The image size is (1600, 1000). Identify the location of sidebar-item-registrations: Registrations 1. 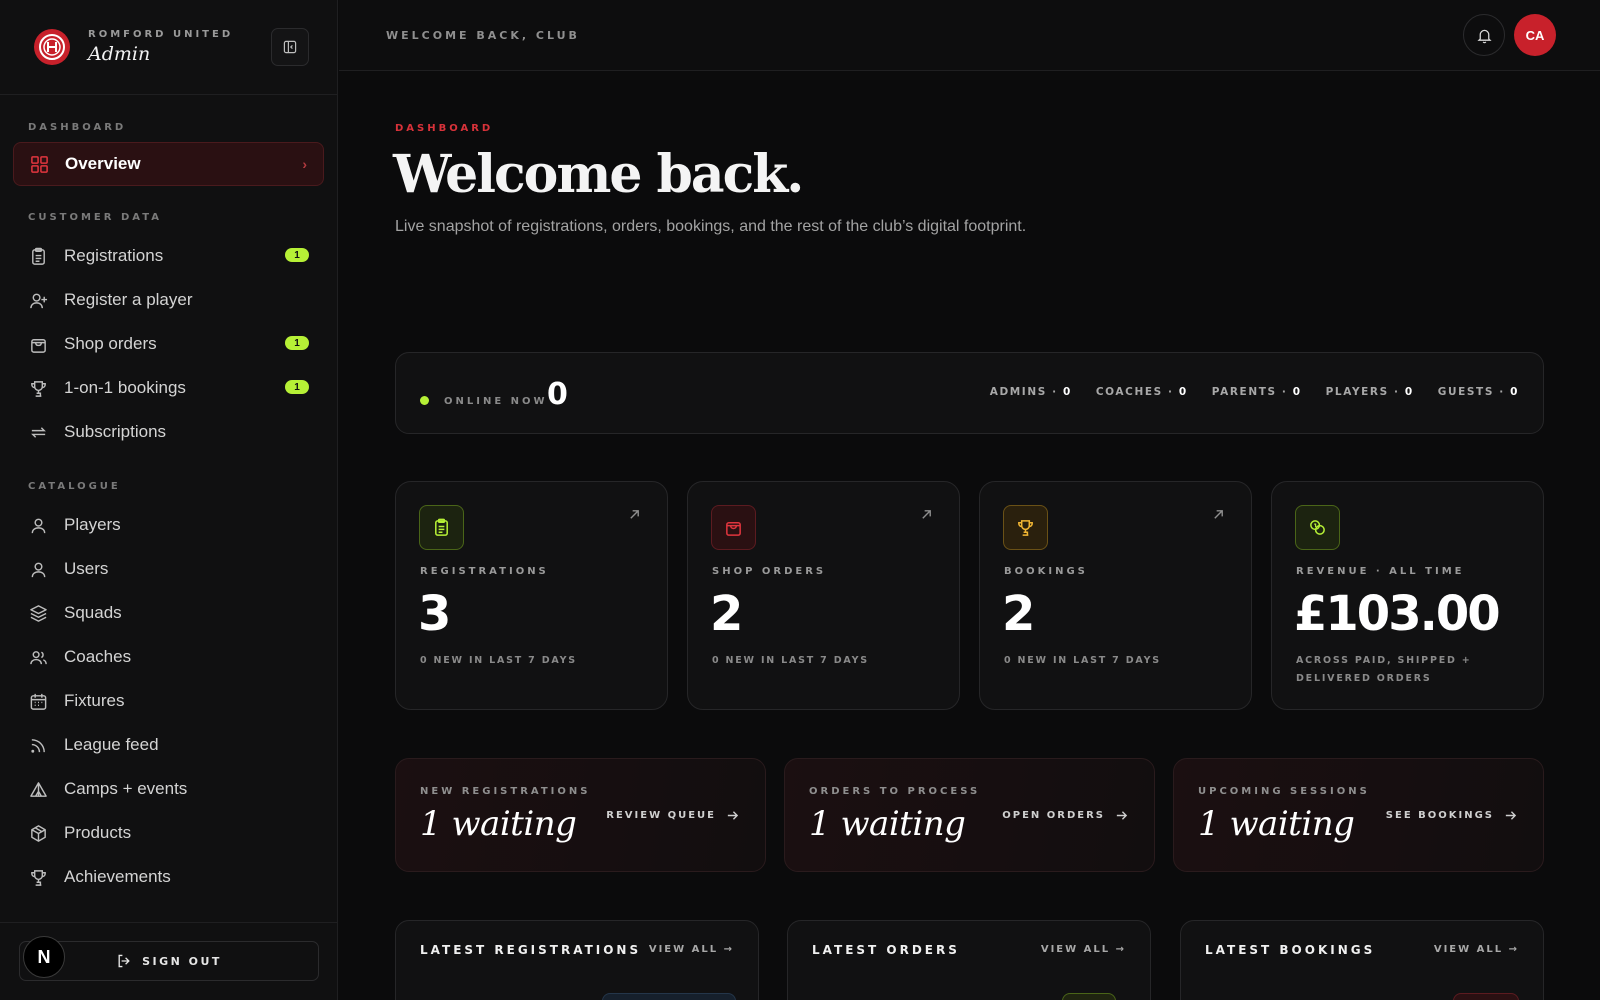
(168, 256).